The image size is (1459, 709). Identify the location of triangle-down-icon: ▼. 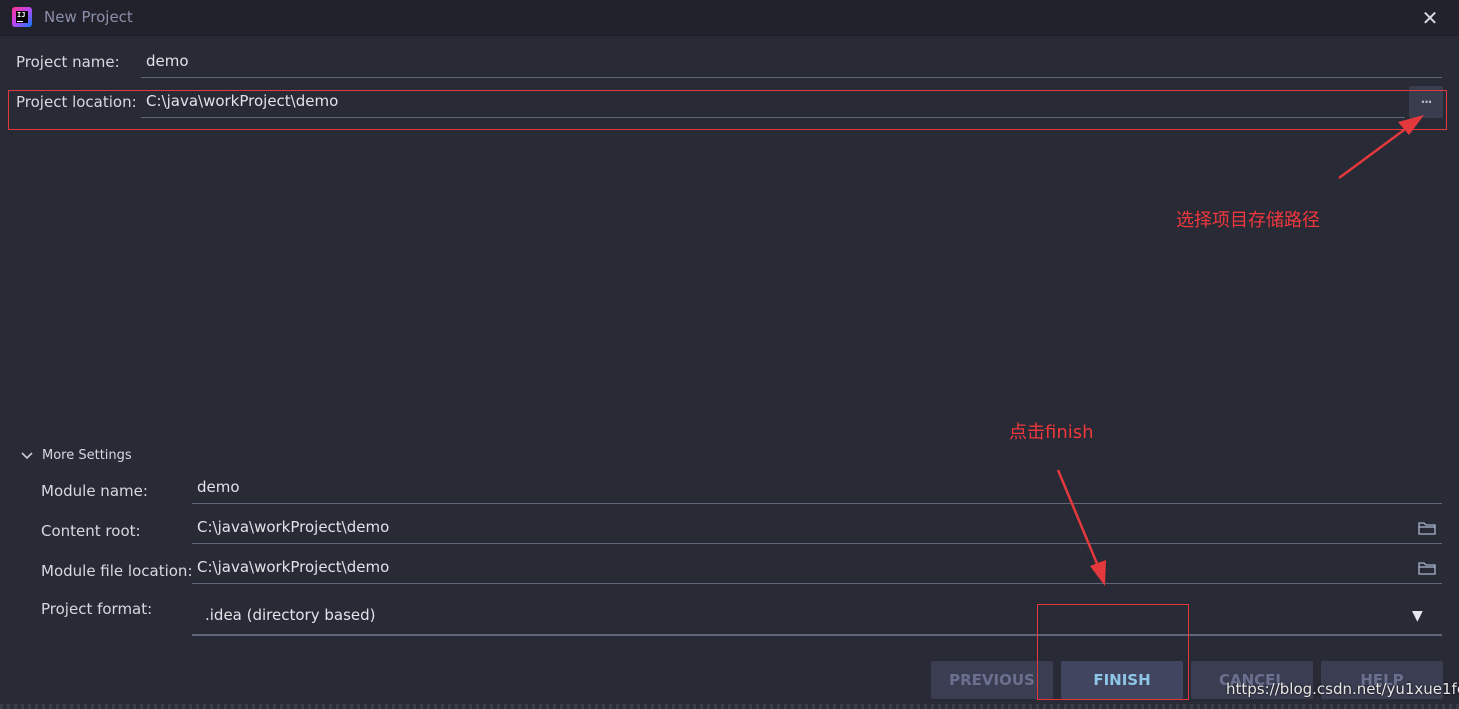
(1417, 616).